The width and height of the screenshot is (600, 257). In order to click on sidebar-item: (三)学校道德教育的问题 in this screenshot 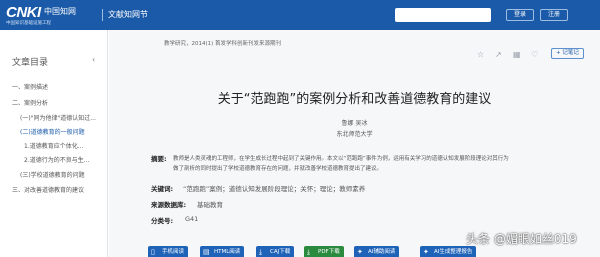, I will do `click(62, 174)`.